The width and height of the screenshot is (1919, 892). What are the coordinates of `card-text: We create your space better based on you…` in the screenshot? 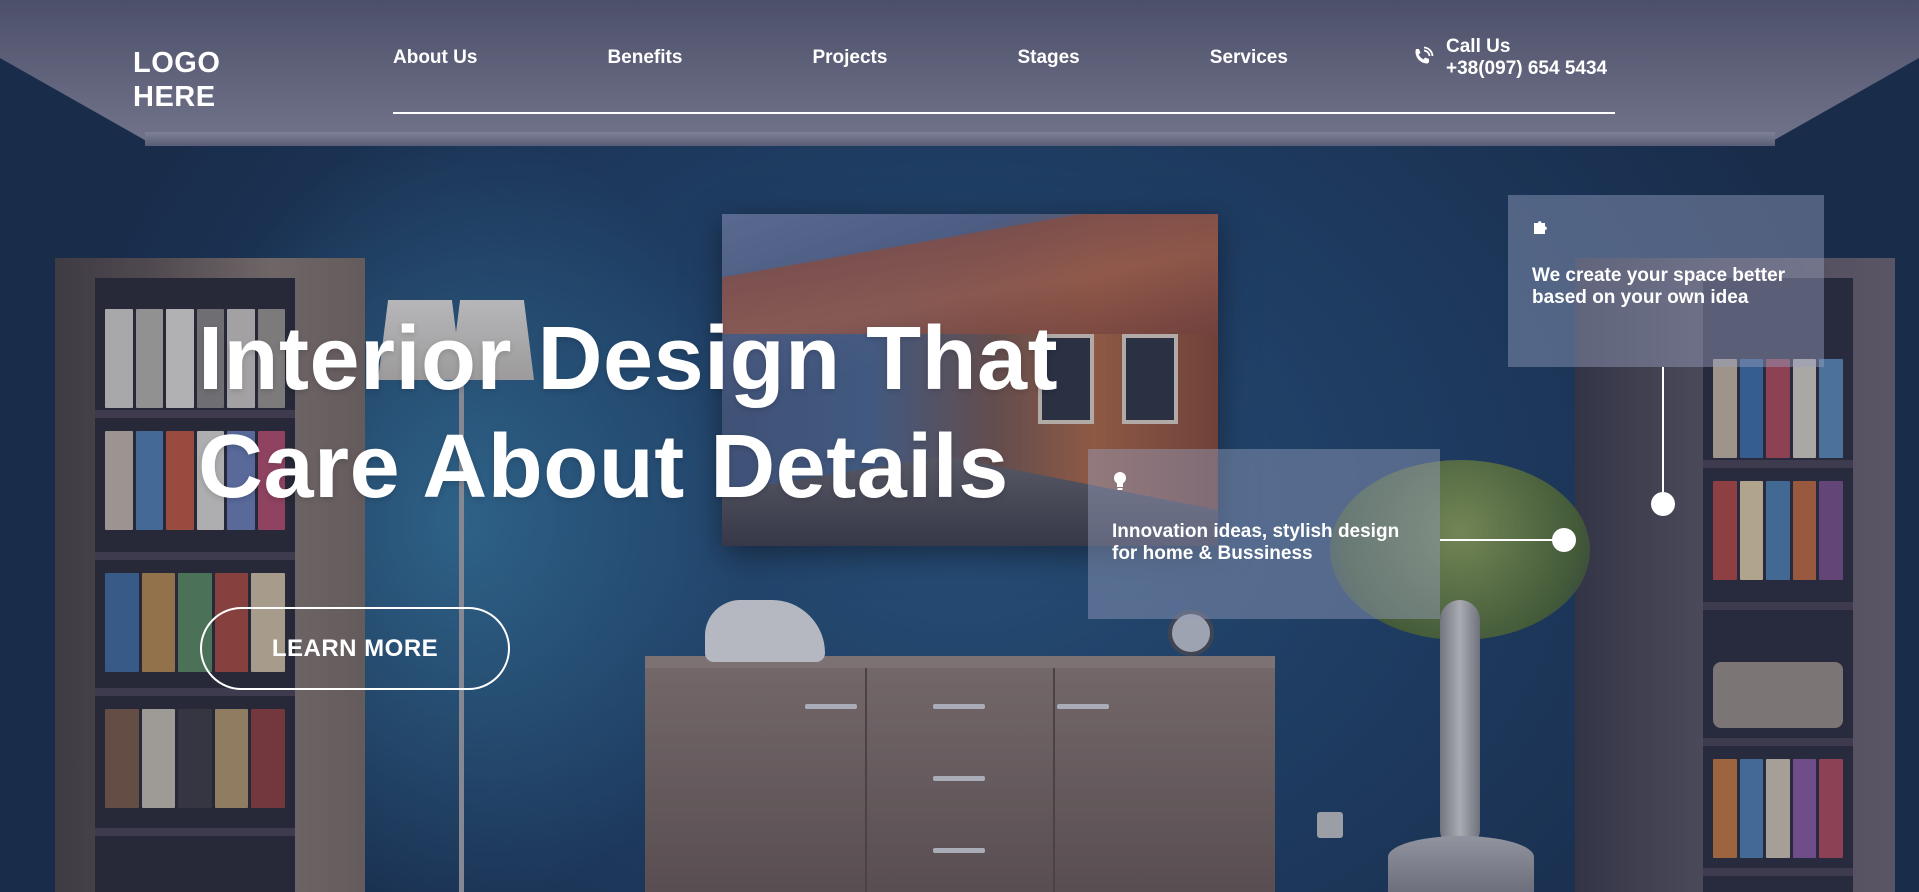 It's located at (1659, 286).